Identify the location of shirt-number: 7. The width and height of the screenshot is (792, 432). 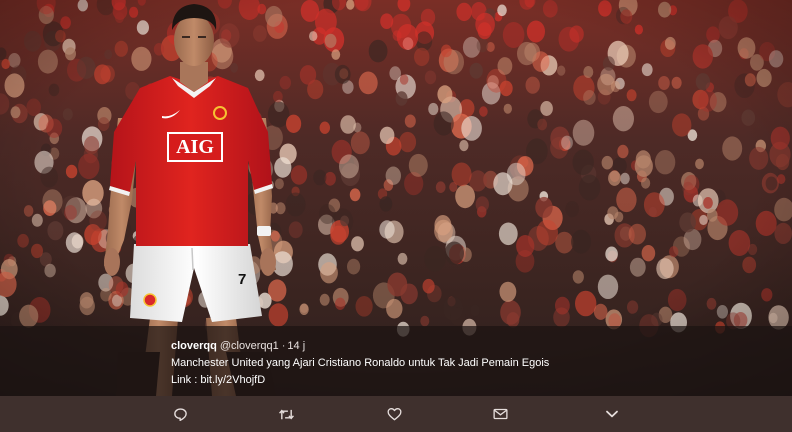
(242, 279).